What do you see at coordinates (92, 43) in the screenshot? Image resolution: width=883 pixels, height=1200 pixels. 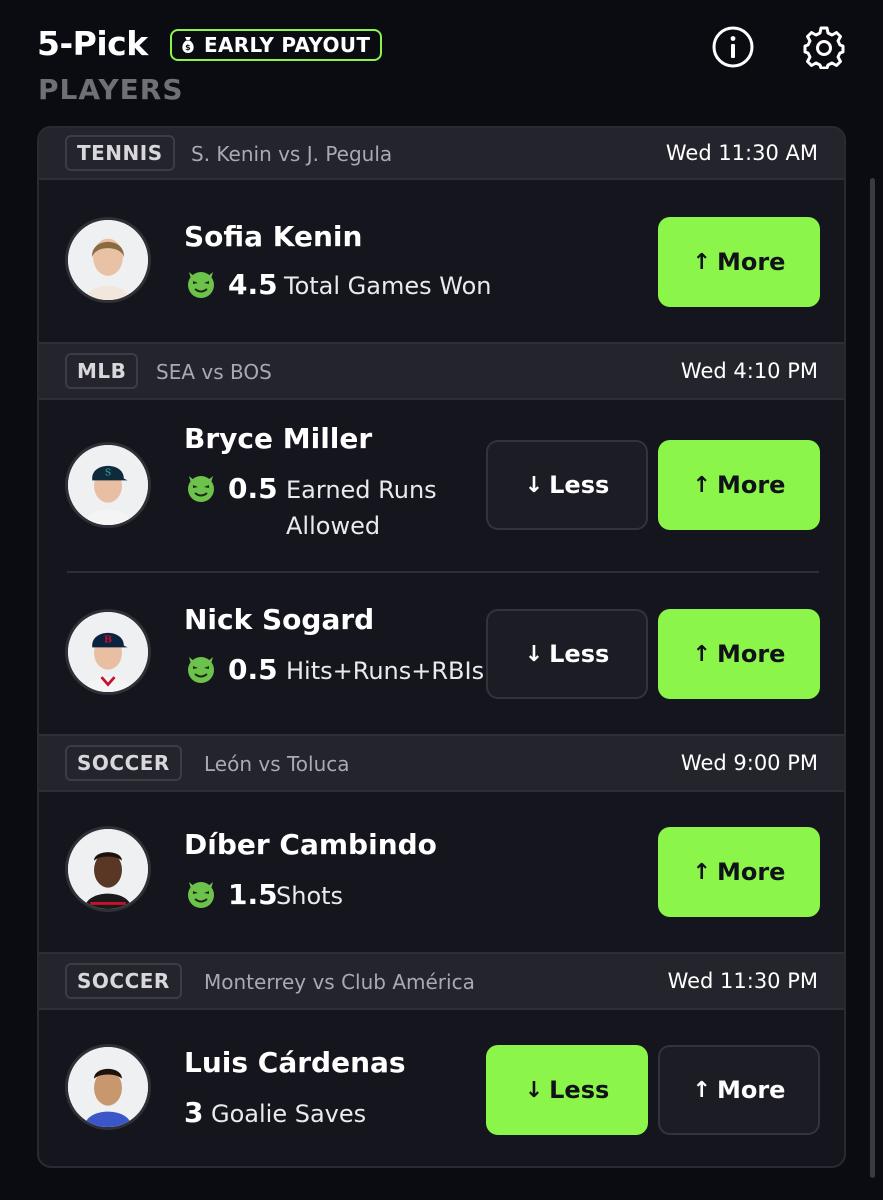 I see `page-title: 5-Pick` at bounding box center [92, 43].